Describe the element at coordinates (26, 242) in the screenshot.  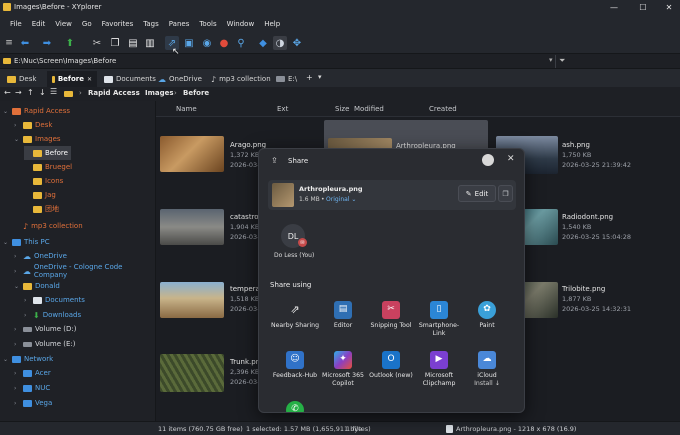
I see `tree-item-this-pc: ⌄ This PC` at that location.